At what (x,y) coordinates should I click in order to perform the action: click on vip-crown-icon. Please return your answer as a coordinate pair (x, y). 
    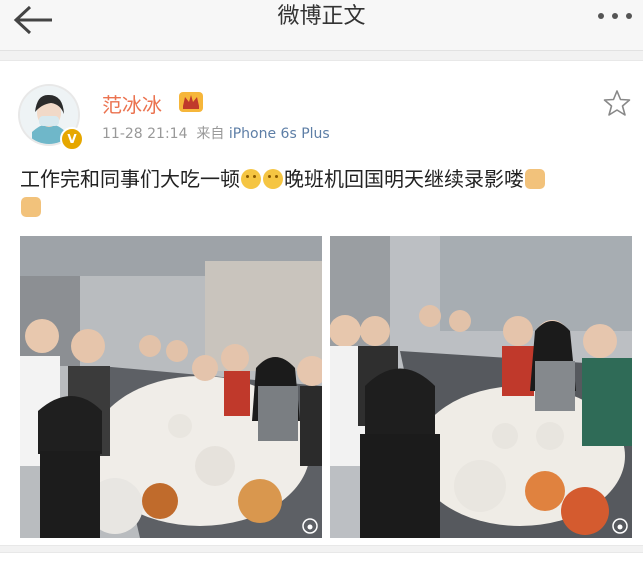
    Looking at the image, I should click on (191, 102).